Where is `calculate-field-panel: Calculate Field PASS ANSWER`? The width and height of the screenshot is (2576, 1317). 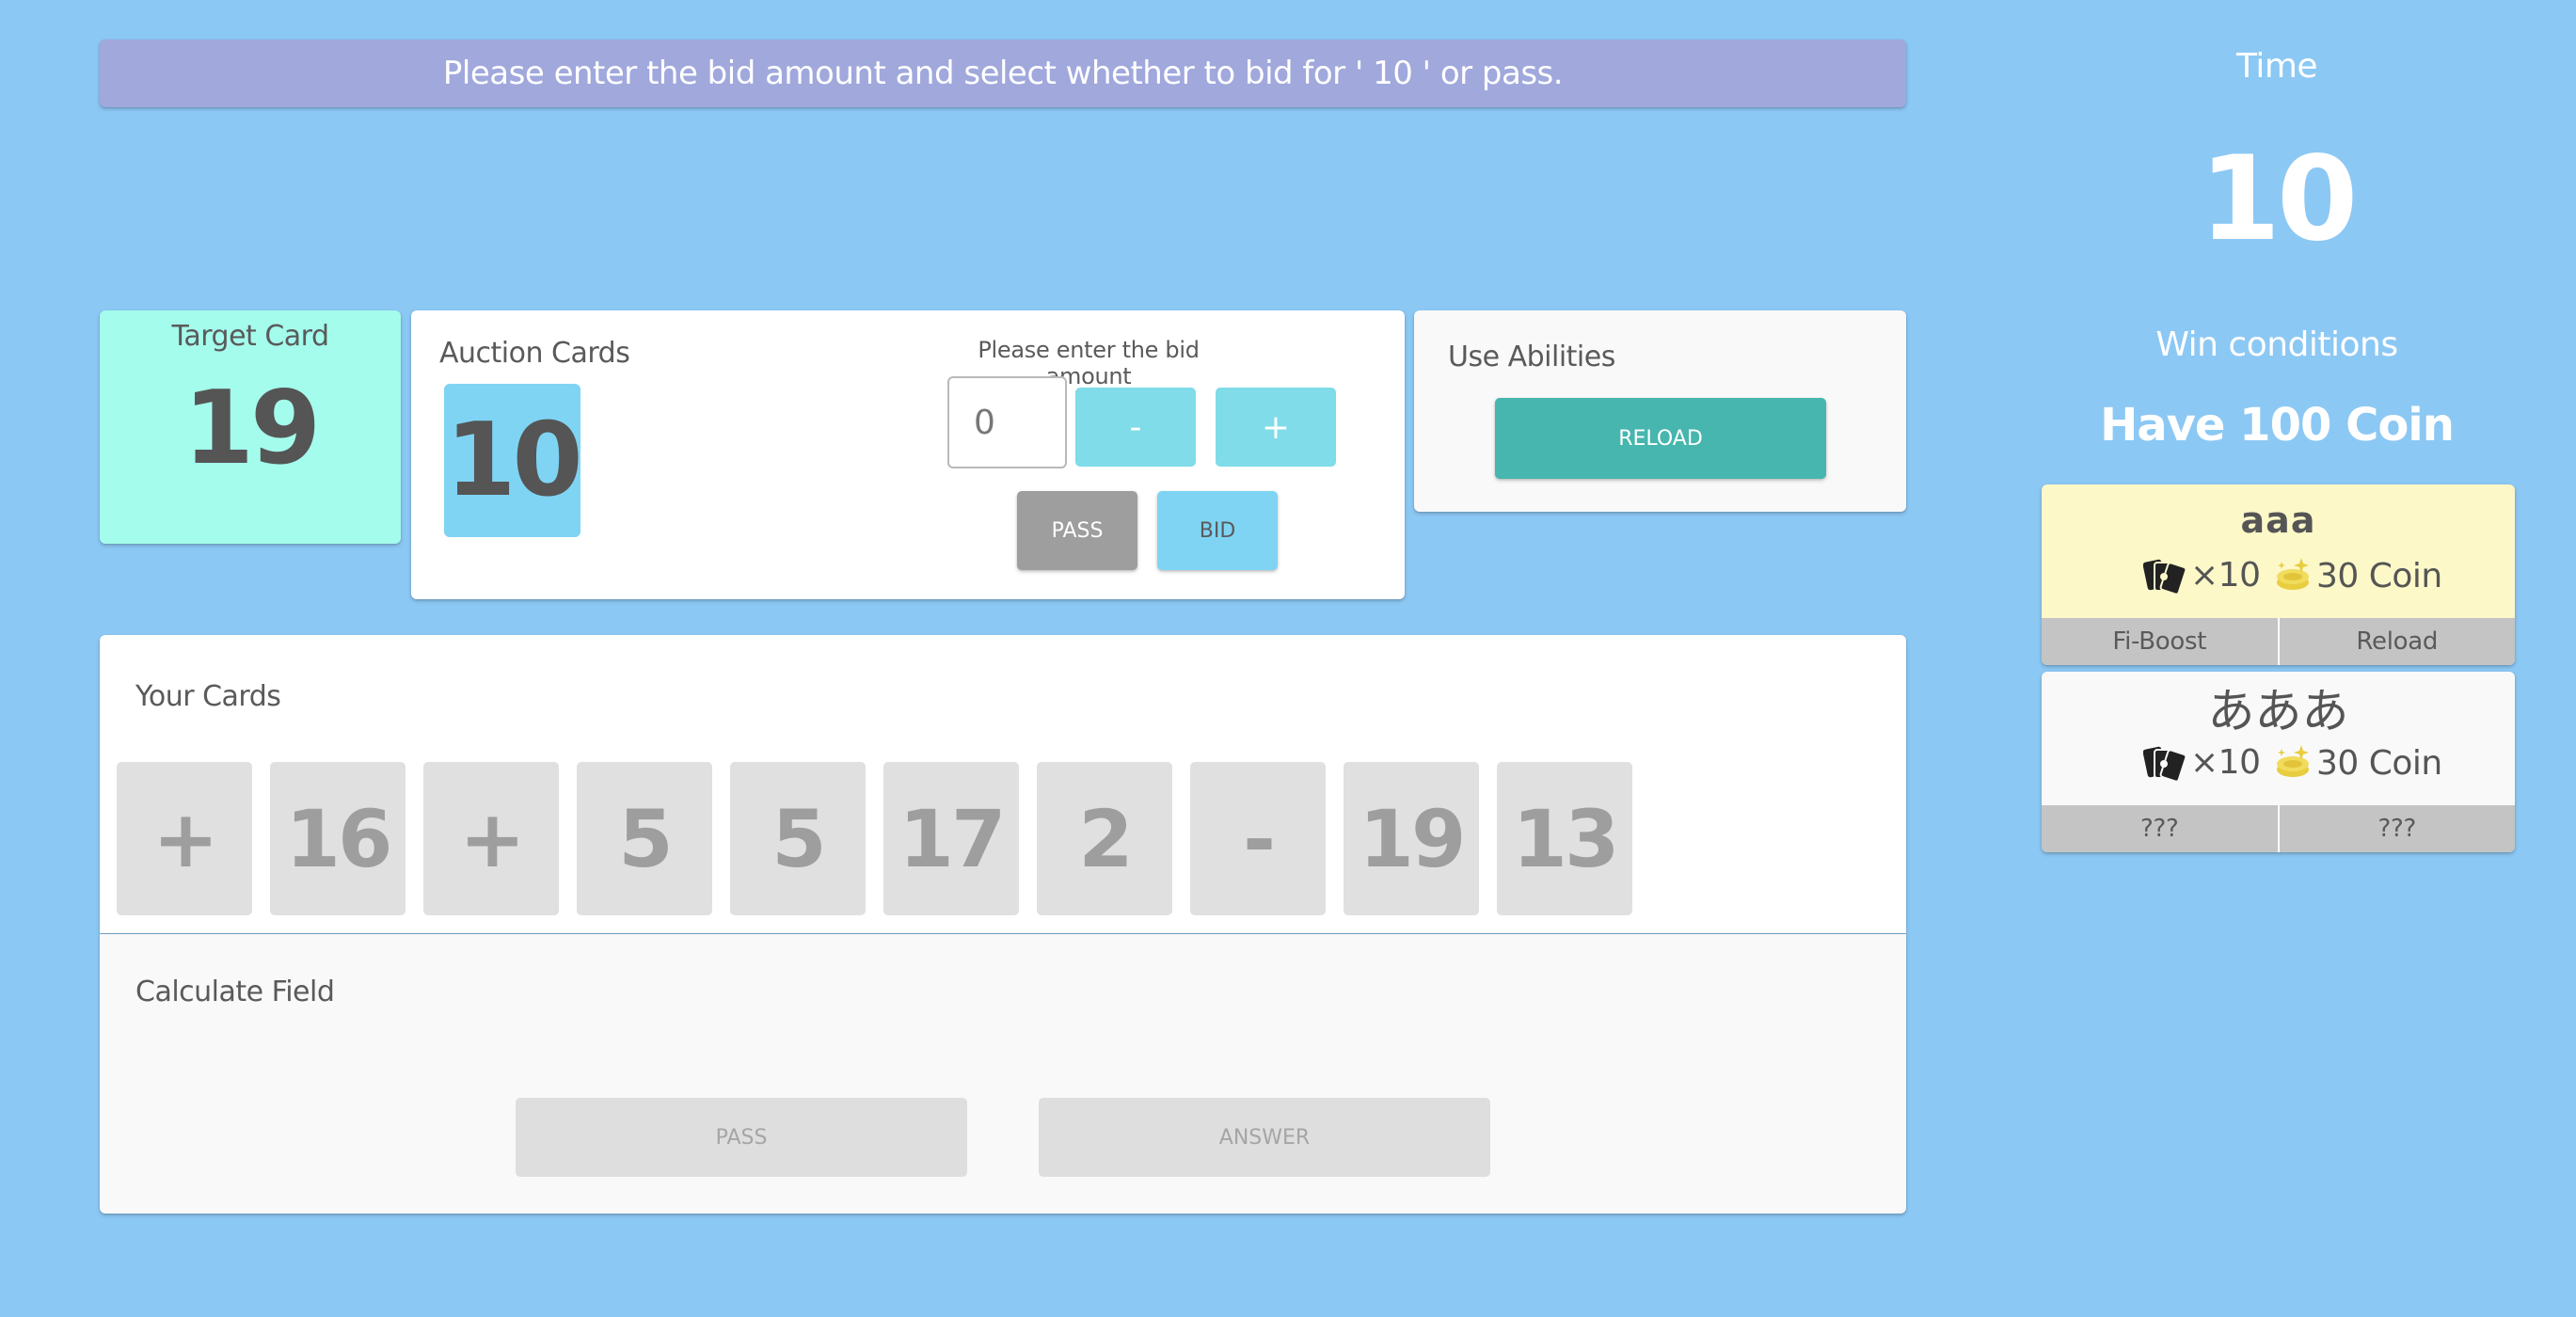 calculate-field-panel: Calculate Field PASS ANSWER is located at coordinates (1003, 1074).